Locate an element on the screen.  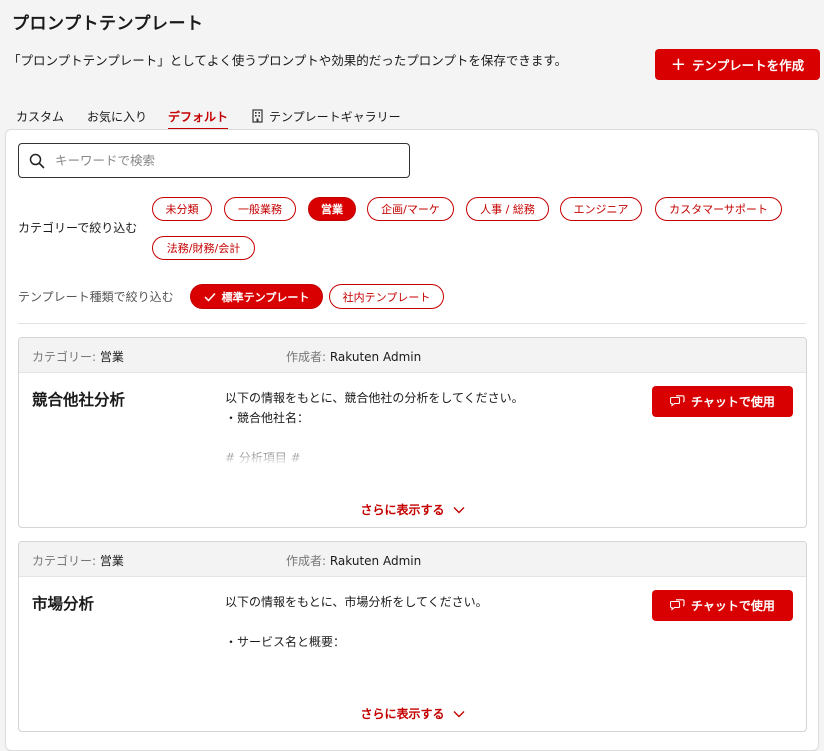
check-icon is located at coordinates (210, 297).